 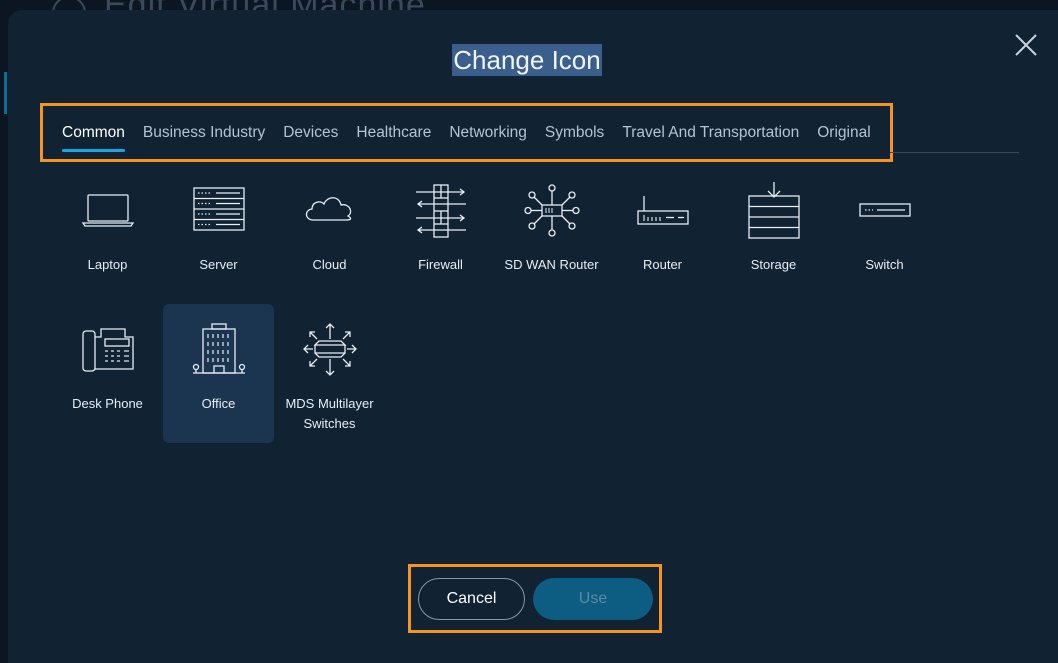 I want to click on cloud-icon, so click(x=328, y=209).